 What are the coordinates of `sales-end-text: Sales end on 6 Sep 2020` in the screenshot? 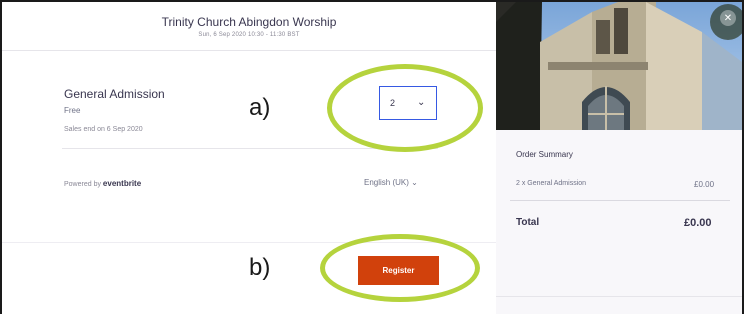 It's located at (103, 129).